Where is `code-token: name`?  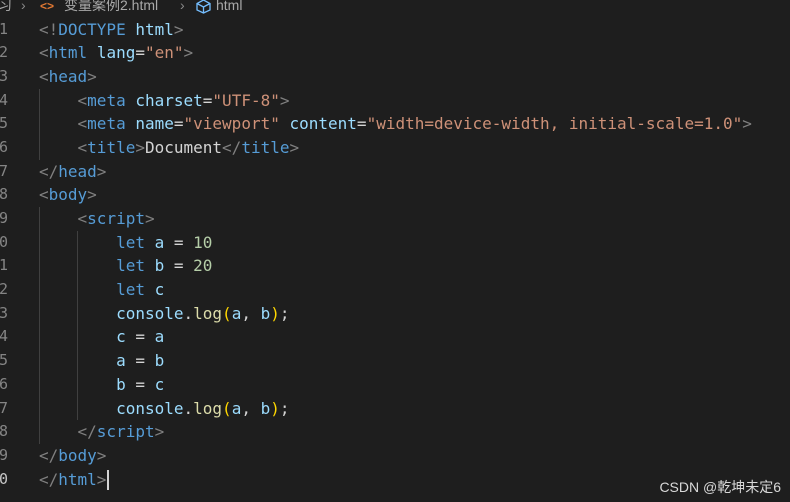 code-token: name is located at coordinates (154, 124).